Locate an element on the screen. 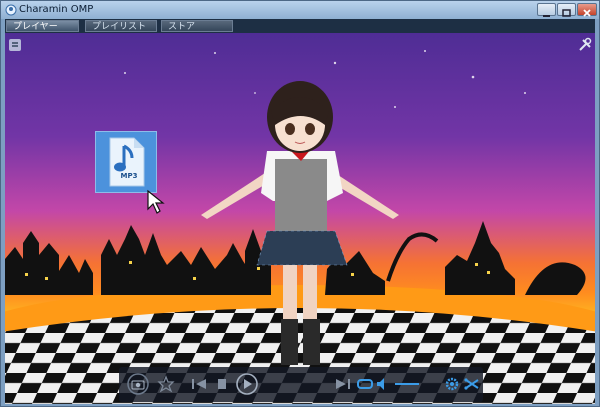 Image resolution: width=600 pixels, height=407 pixels. close-button is located at coordinates (587, 10).